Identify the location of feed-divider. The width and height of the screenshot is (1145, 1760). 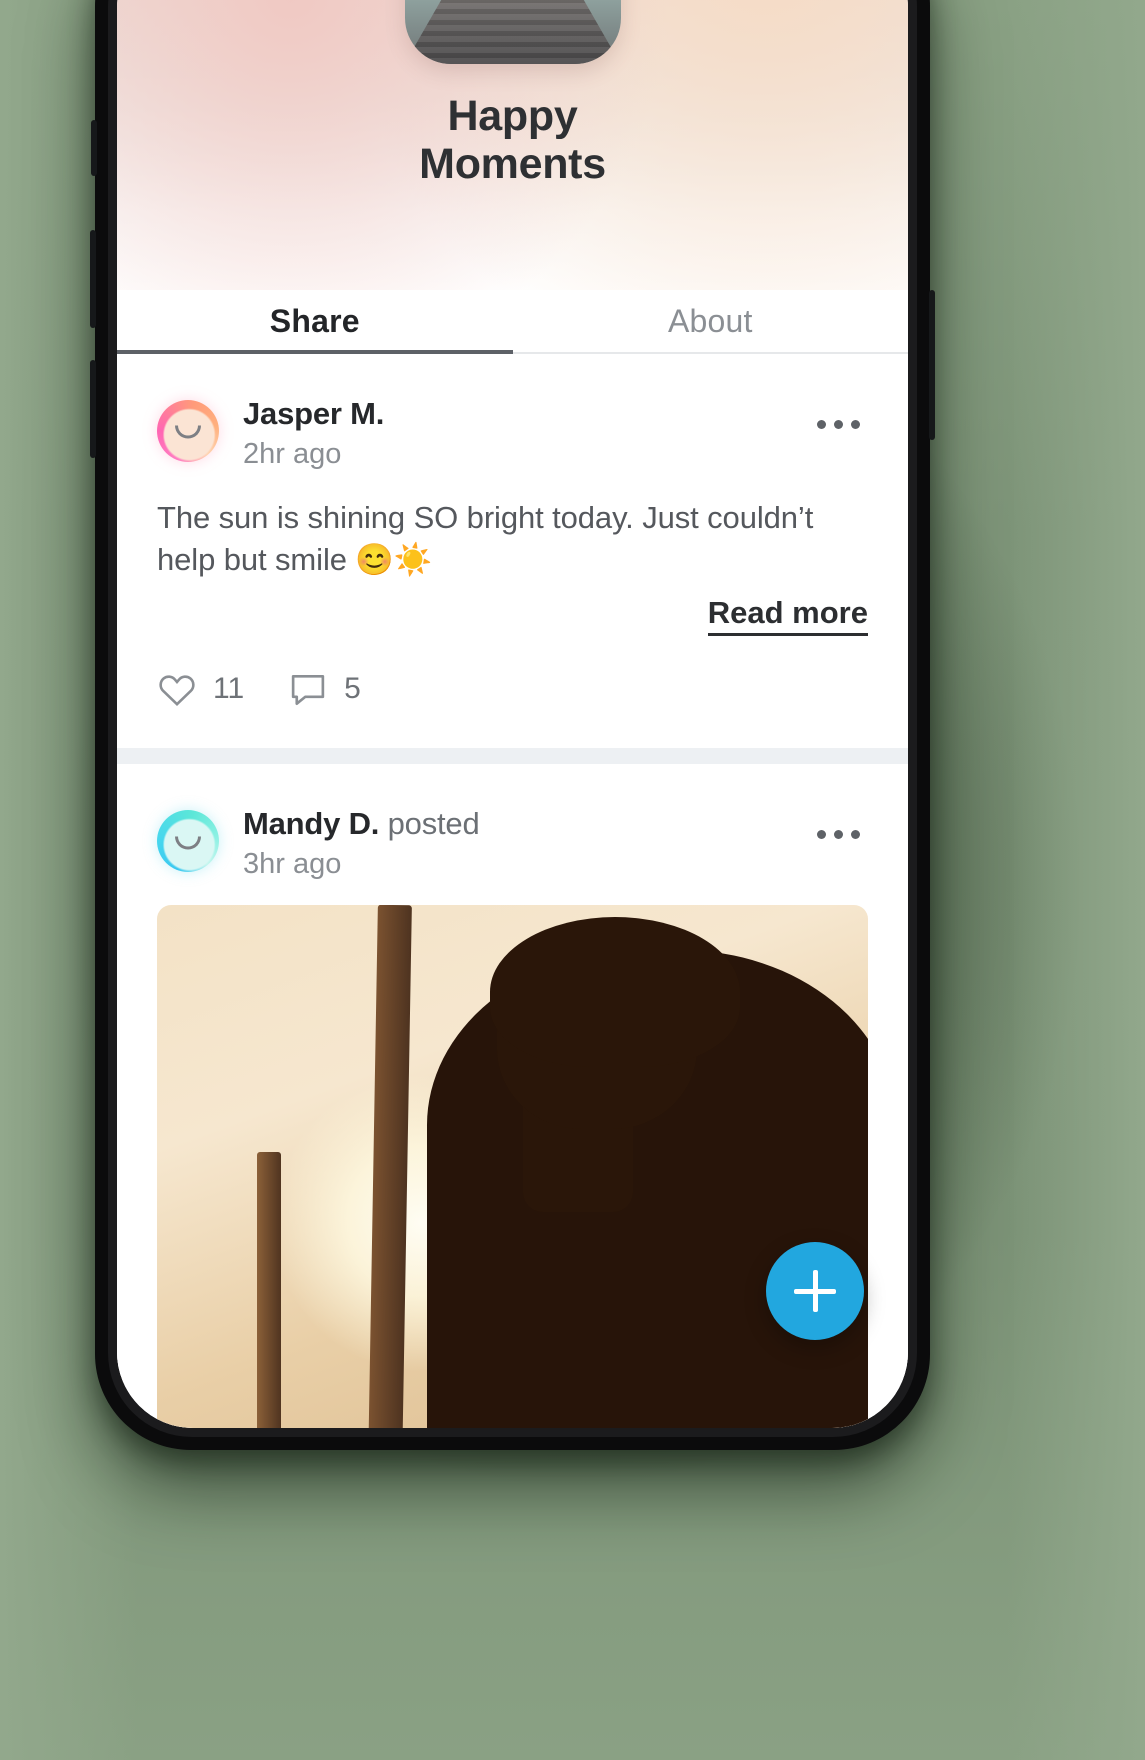
(512, 756).